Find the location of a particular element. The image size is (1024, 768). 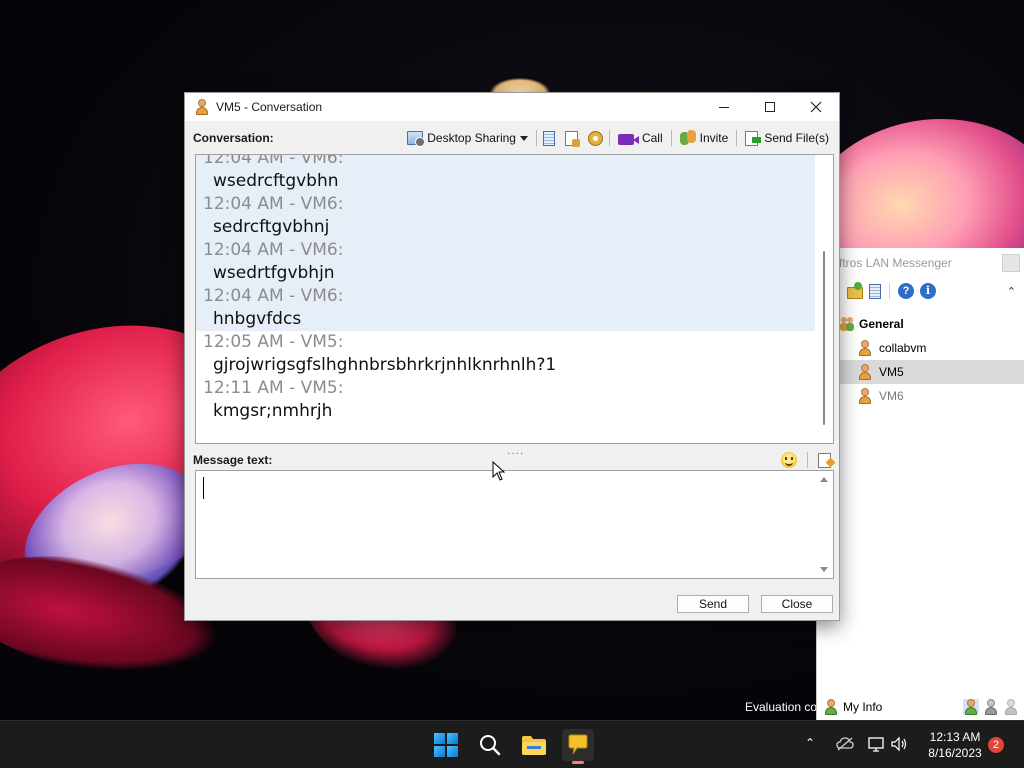

invite-button: Invite is located at coordinates (704, 138).